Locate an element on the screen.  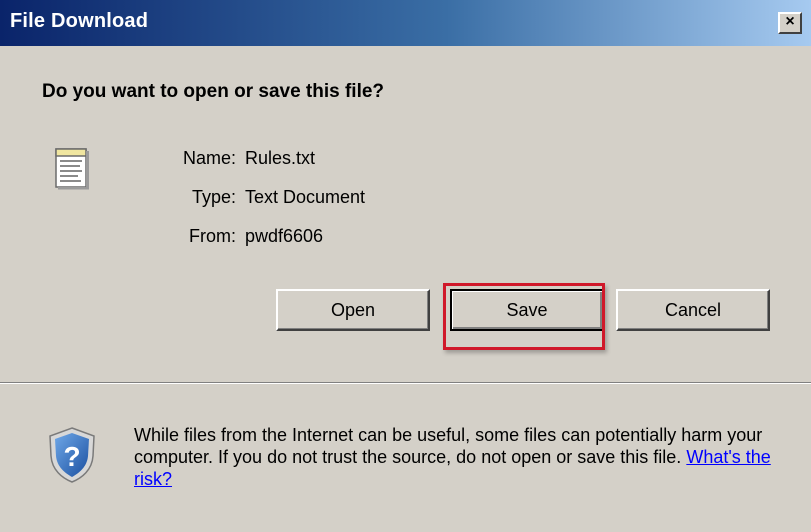
from-value: pwdf6606 is located at coordinates (284, 236).